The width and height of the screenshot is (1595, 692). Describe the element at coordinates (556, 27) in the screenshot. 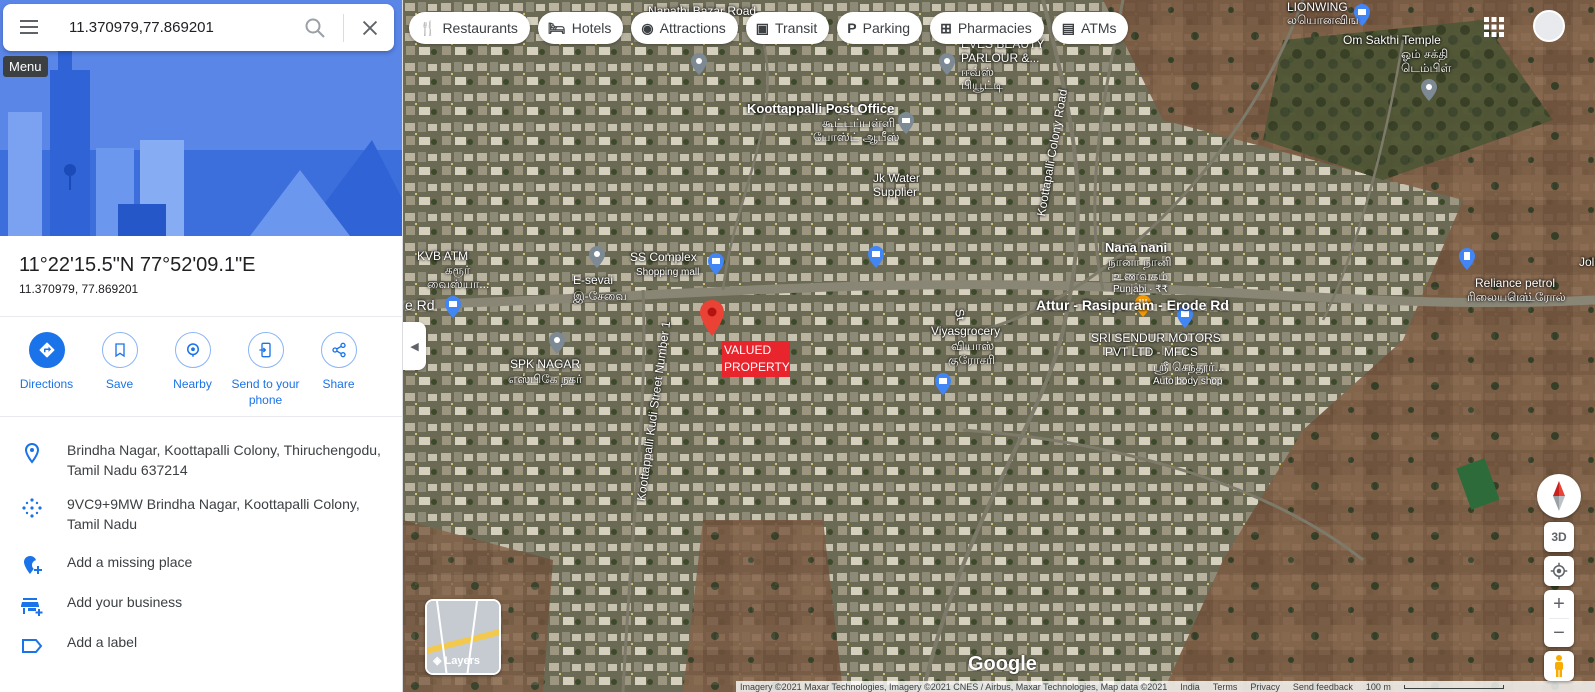

I see `bed-icon: 🛏` at that location.